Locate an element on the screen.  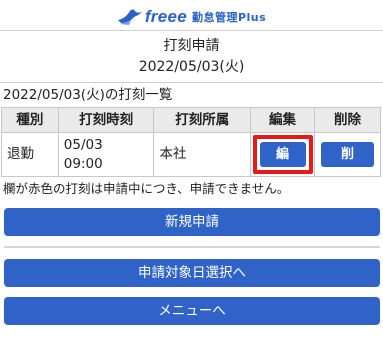
table-header-row: 種別 打刻時刻 打刻所属 編集 削除 is located at coordinates (191, 120).